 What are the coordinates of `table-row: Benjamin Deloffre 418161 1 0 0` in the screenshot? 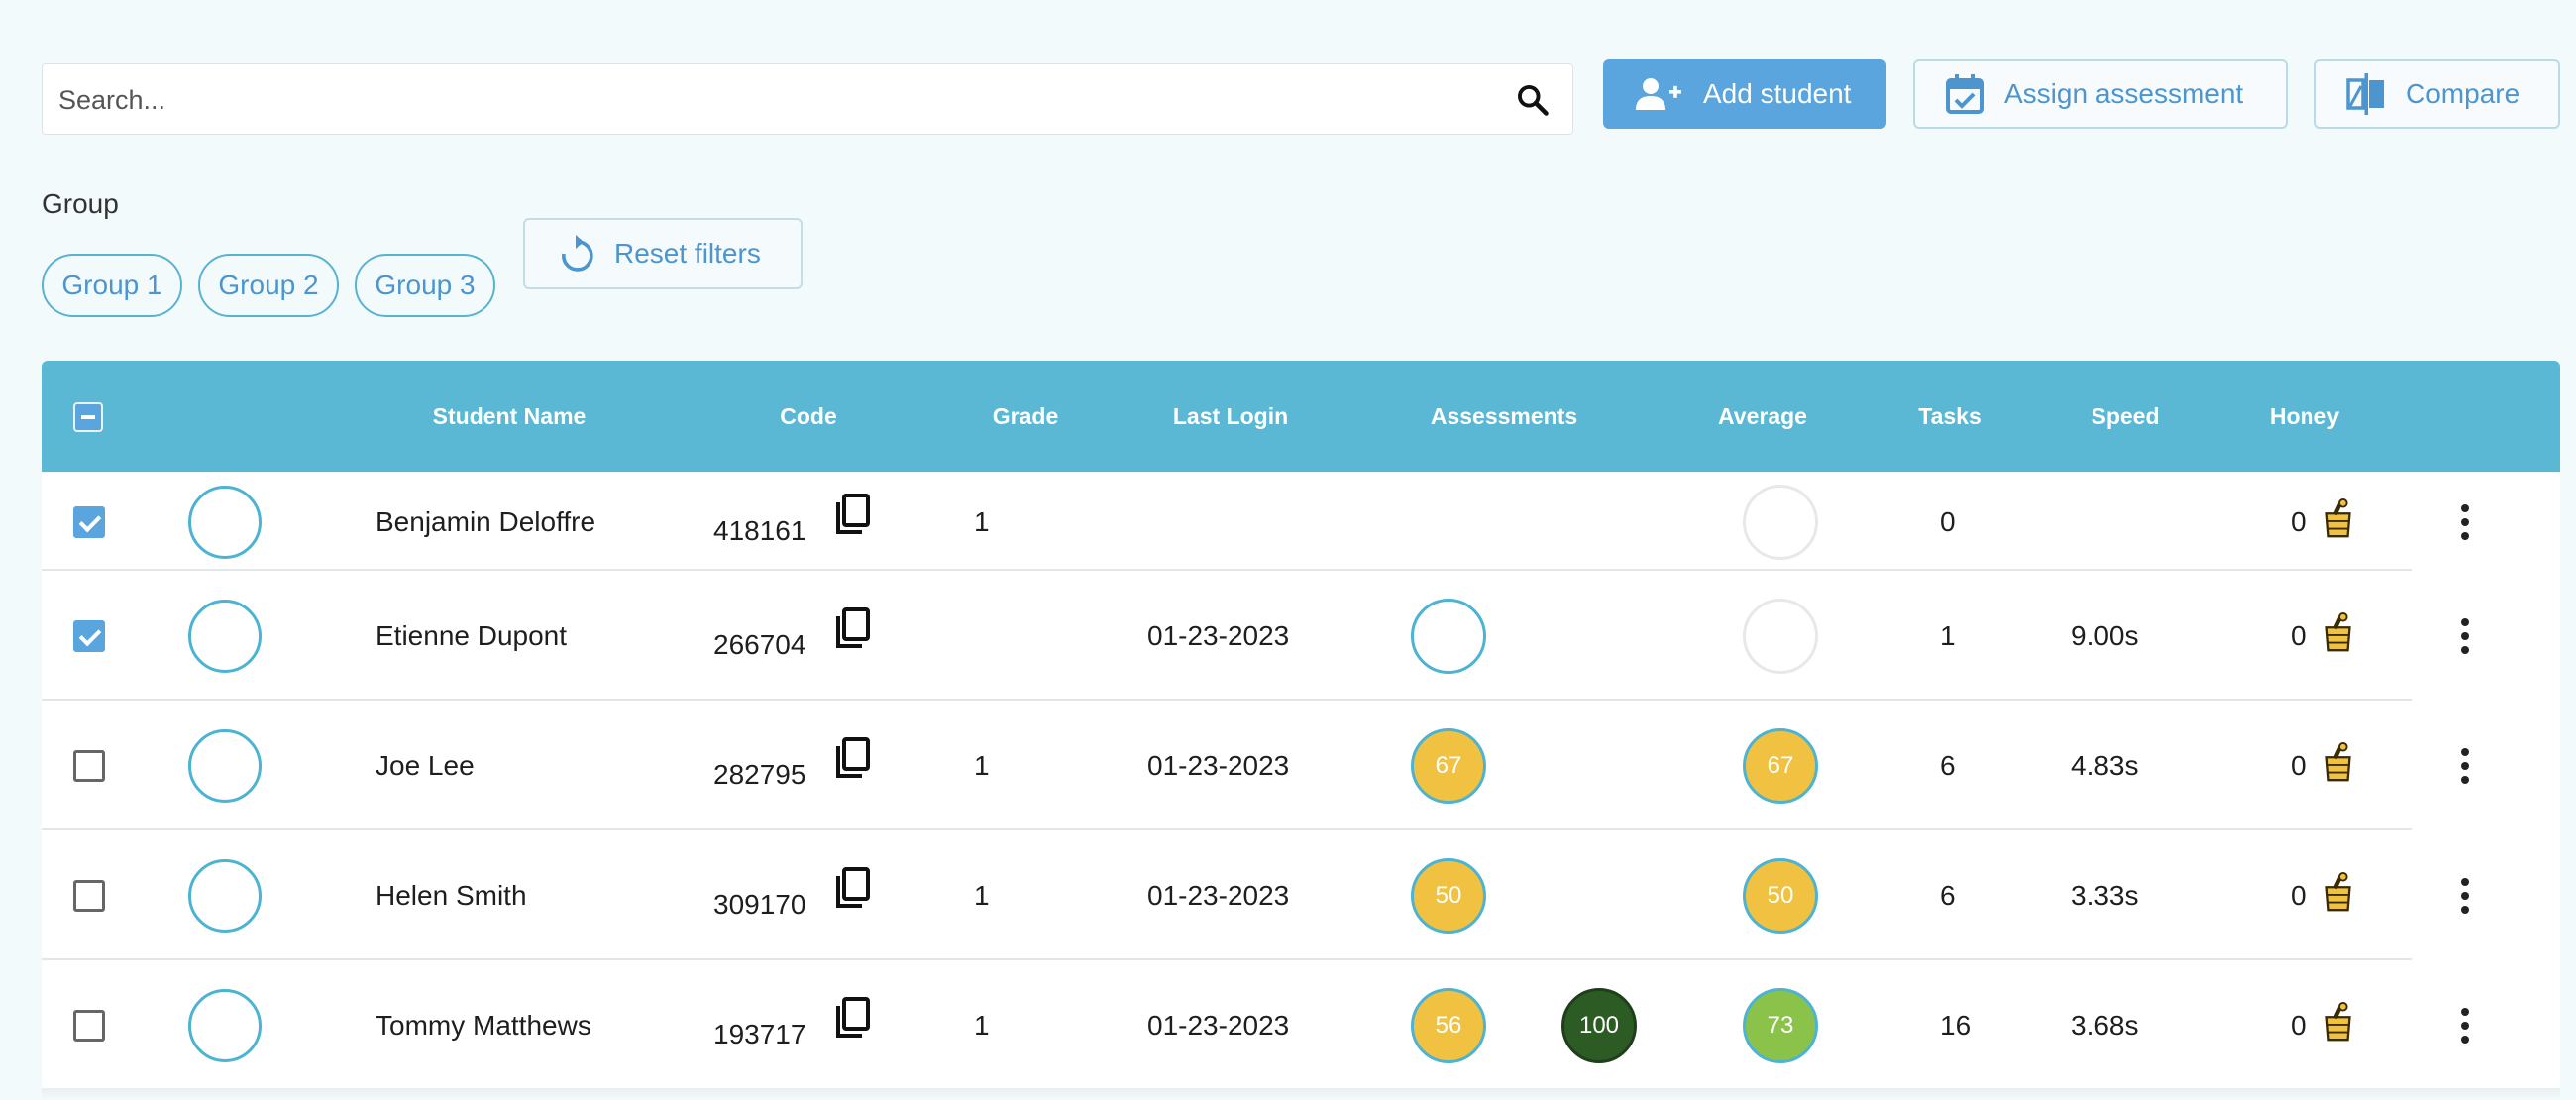 It's located at (1301, 522).